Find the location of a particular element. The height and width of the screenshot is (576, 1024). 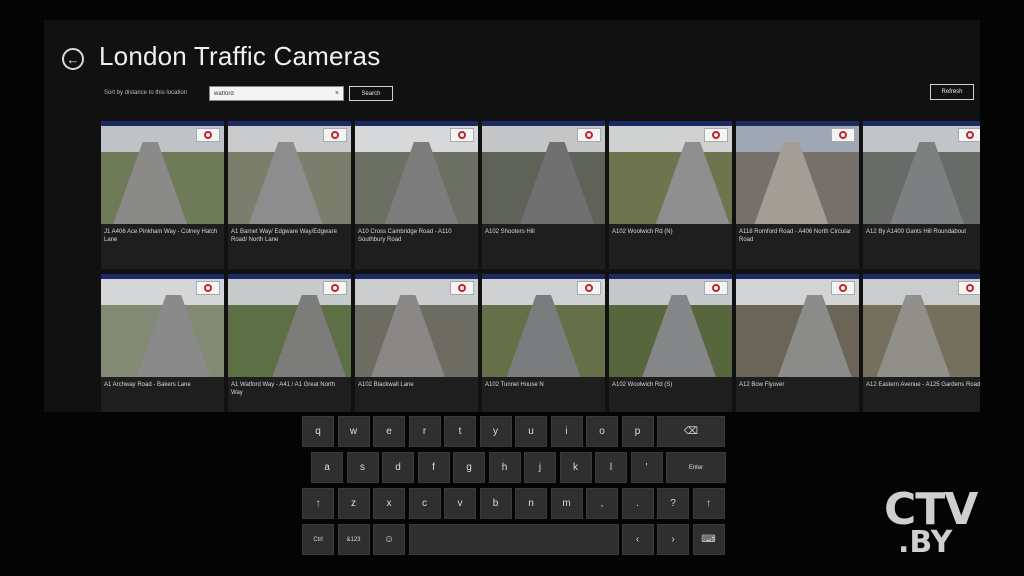

key-f: f is located at coordinates (433, 467).